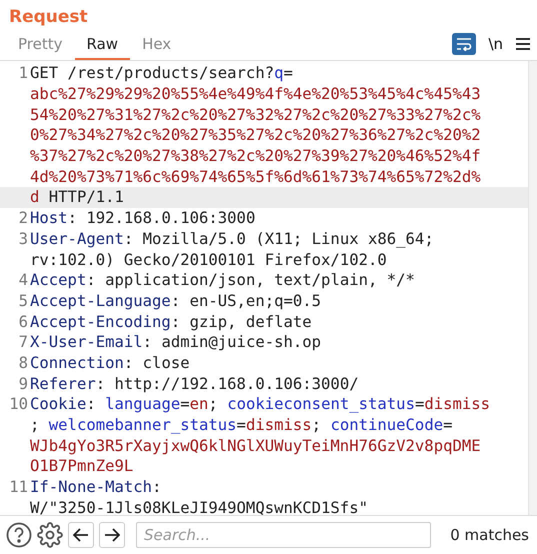 This screenshot has width=537, height=554. I want to click on code-line: 4d%20%73%71%6c%69%74%65%5f%6d%61%73%74%65%72%2d%, so click(255, 177).